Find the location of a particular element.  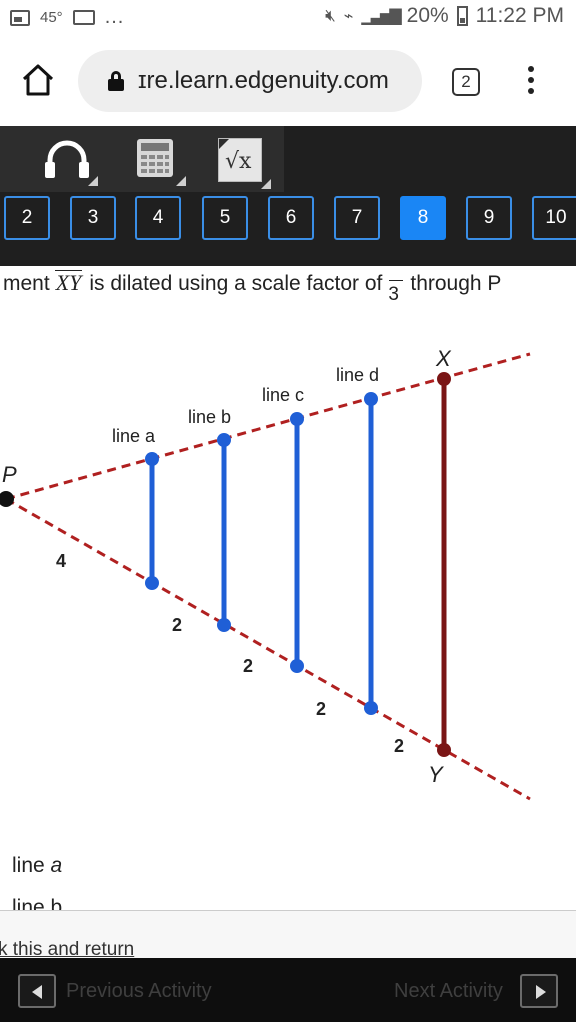

screen-cast-icon is located at coordinates (83, 17).